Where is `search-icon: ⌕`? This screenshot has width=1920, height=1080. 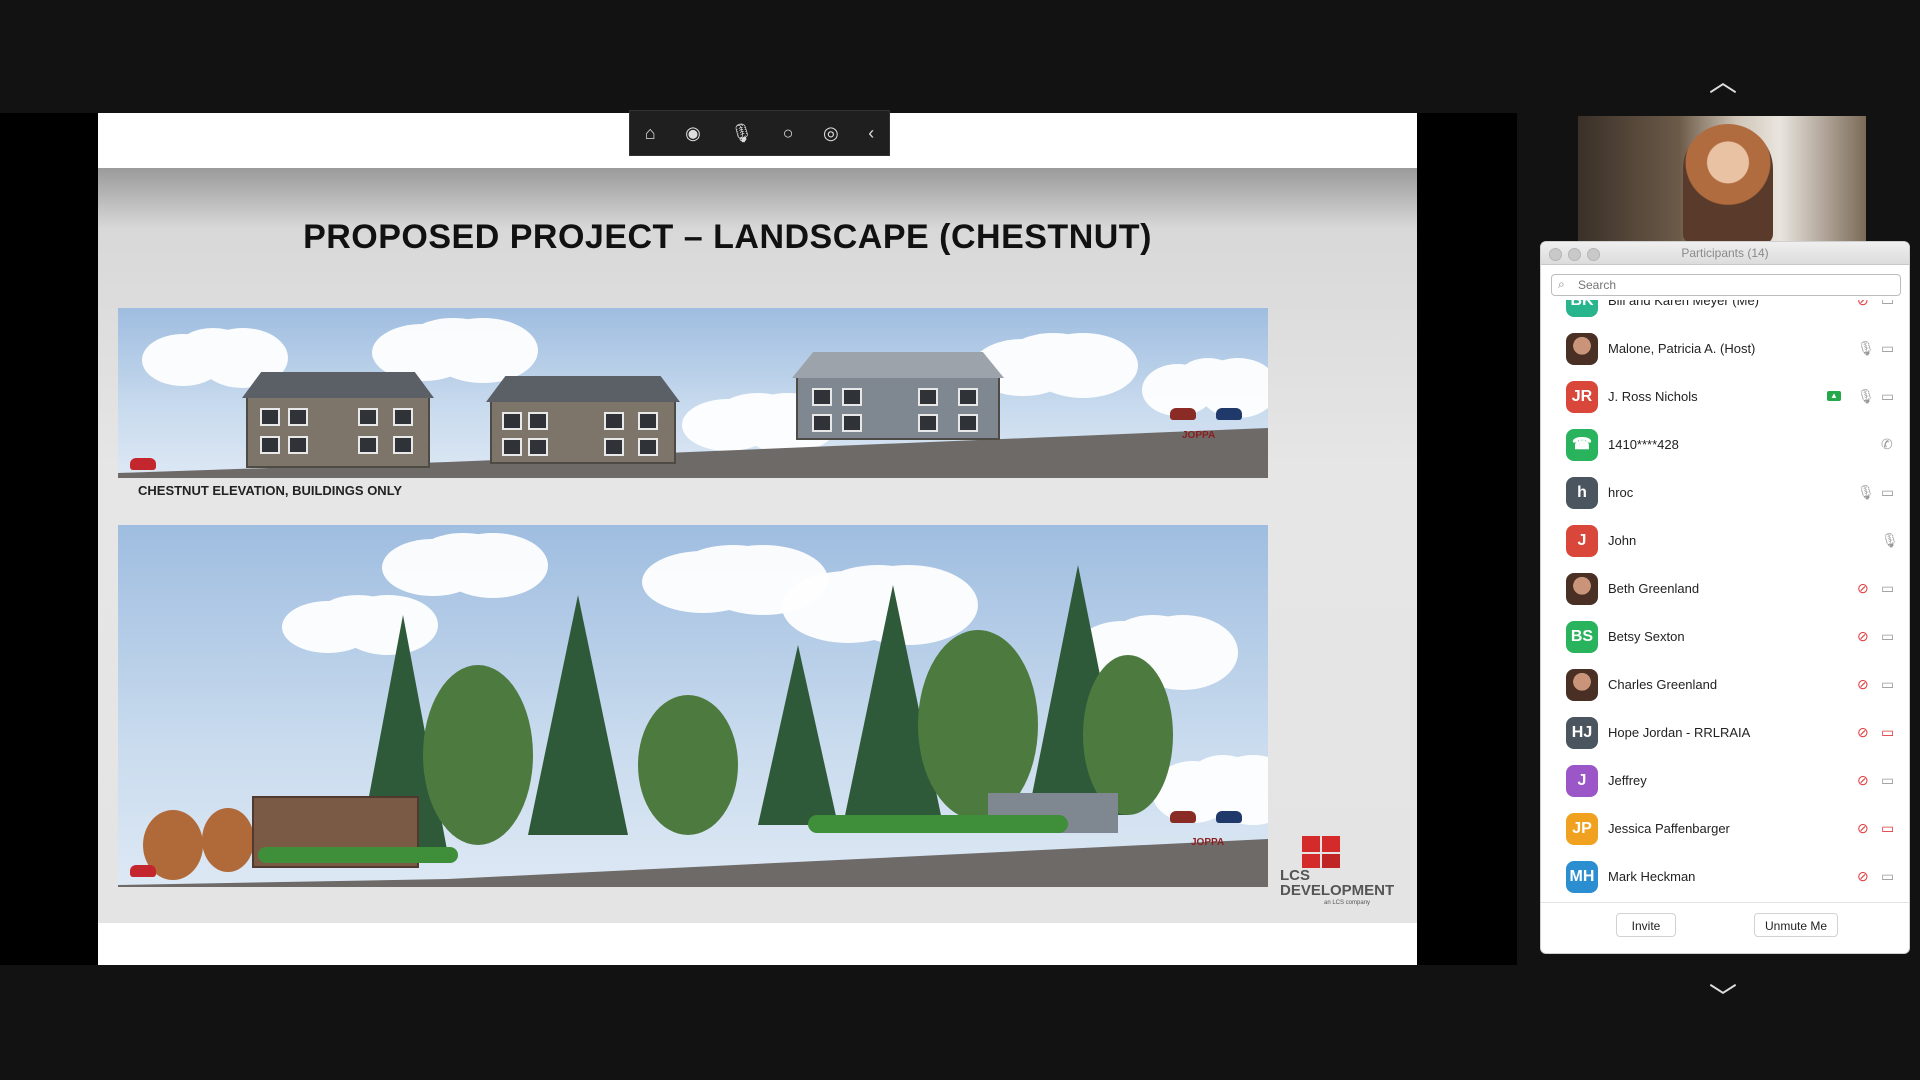
search-icon: ⌕ is located at coordinates (1561, 284).